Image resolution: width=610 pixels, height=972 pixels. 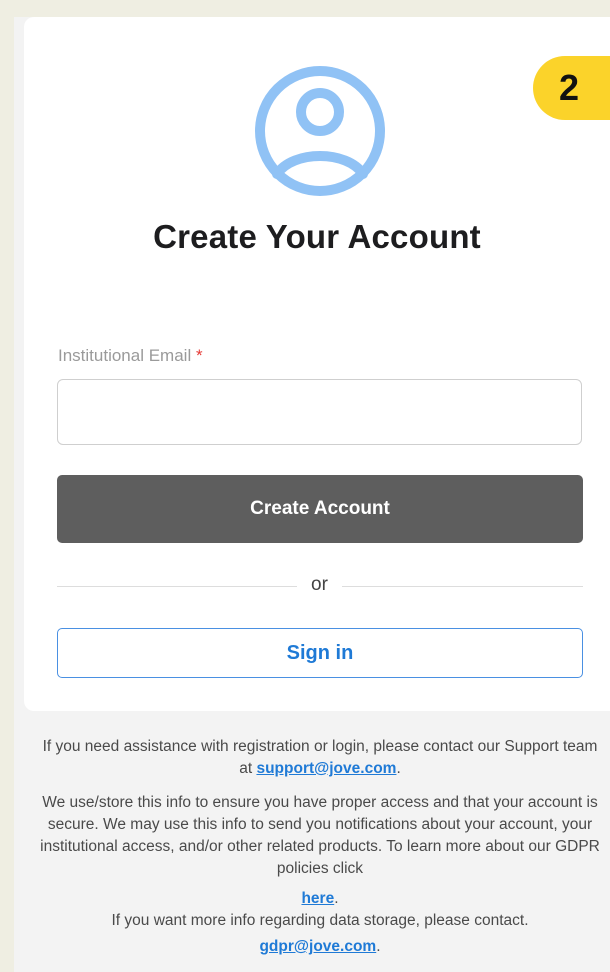 I want to click on step-badge: 2, so click(x=571, y=88).